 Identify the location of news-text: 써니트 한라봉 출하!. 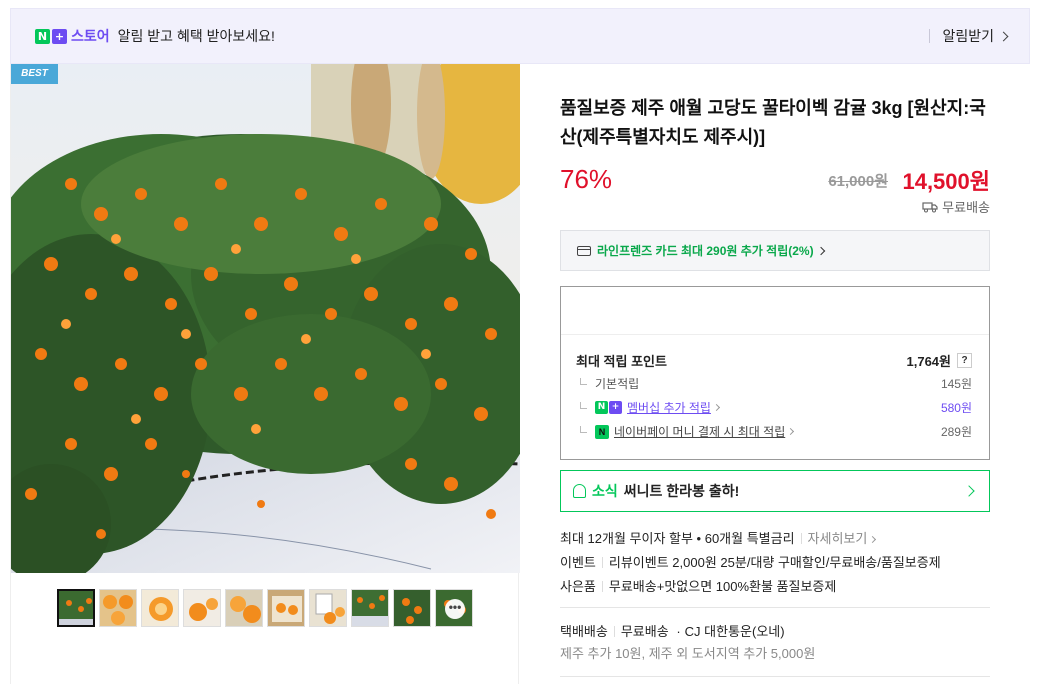
(681, 491).